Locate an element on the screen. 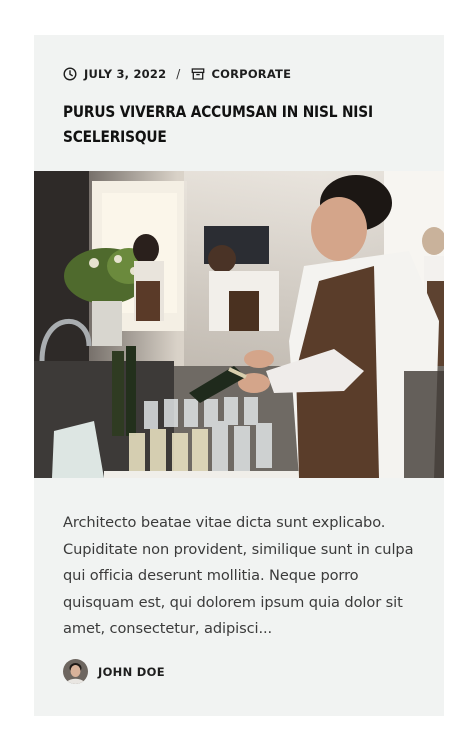 This screenshot has height=729, width=461. post-author: JOHN DOE is located at coordinates (114, 671).